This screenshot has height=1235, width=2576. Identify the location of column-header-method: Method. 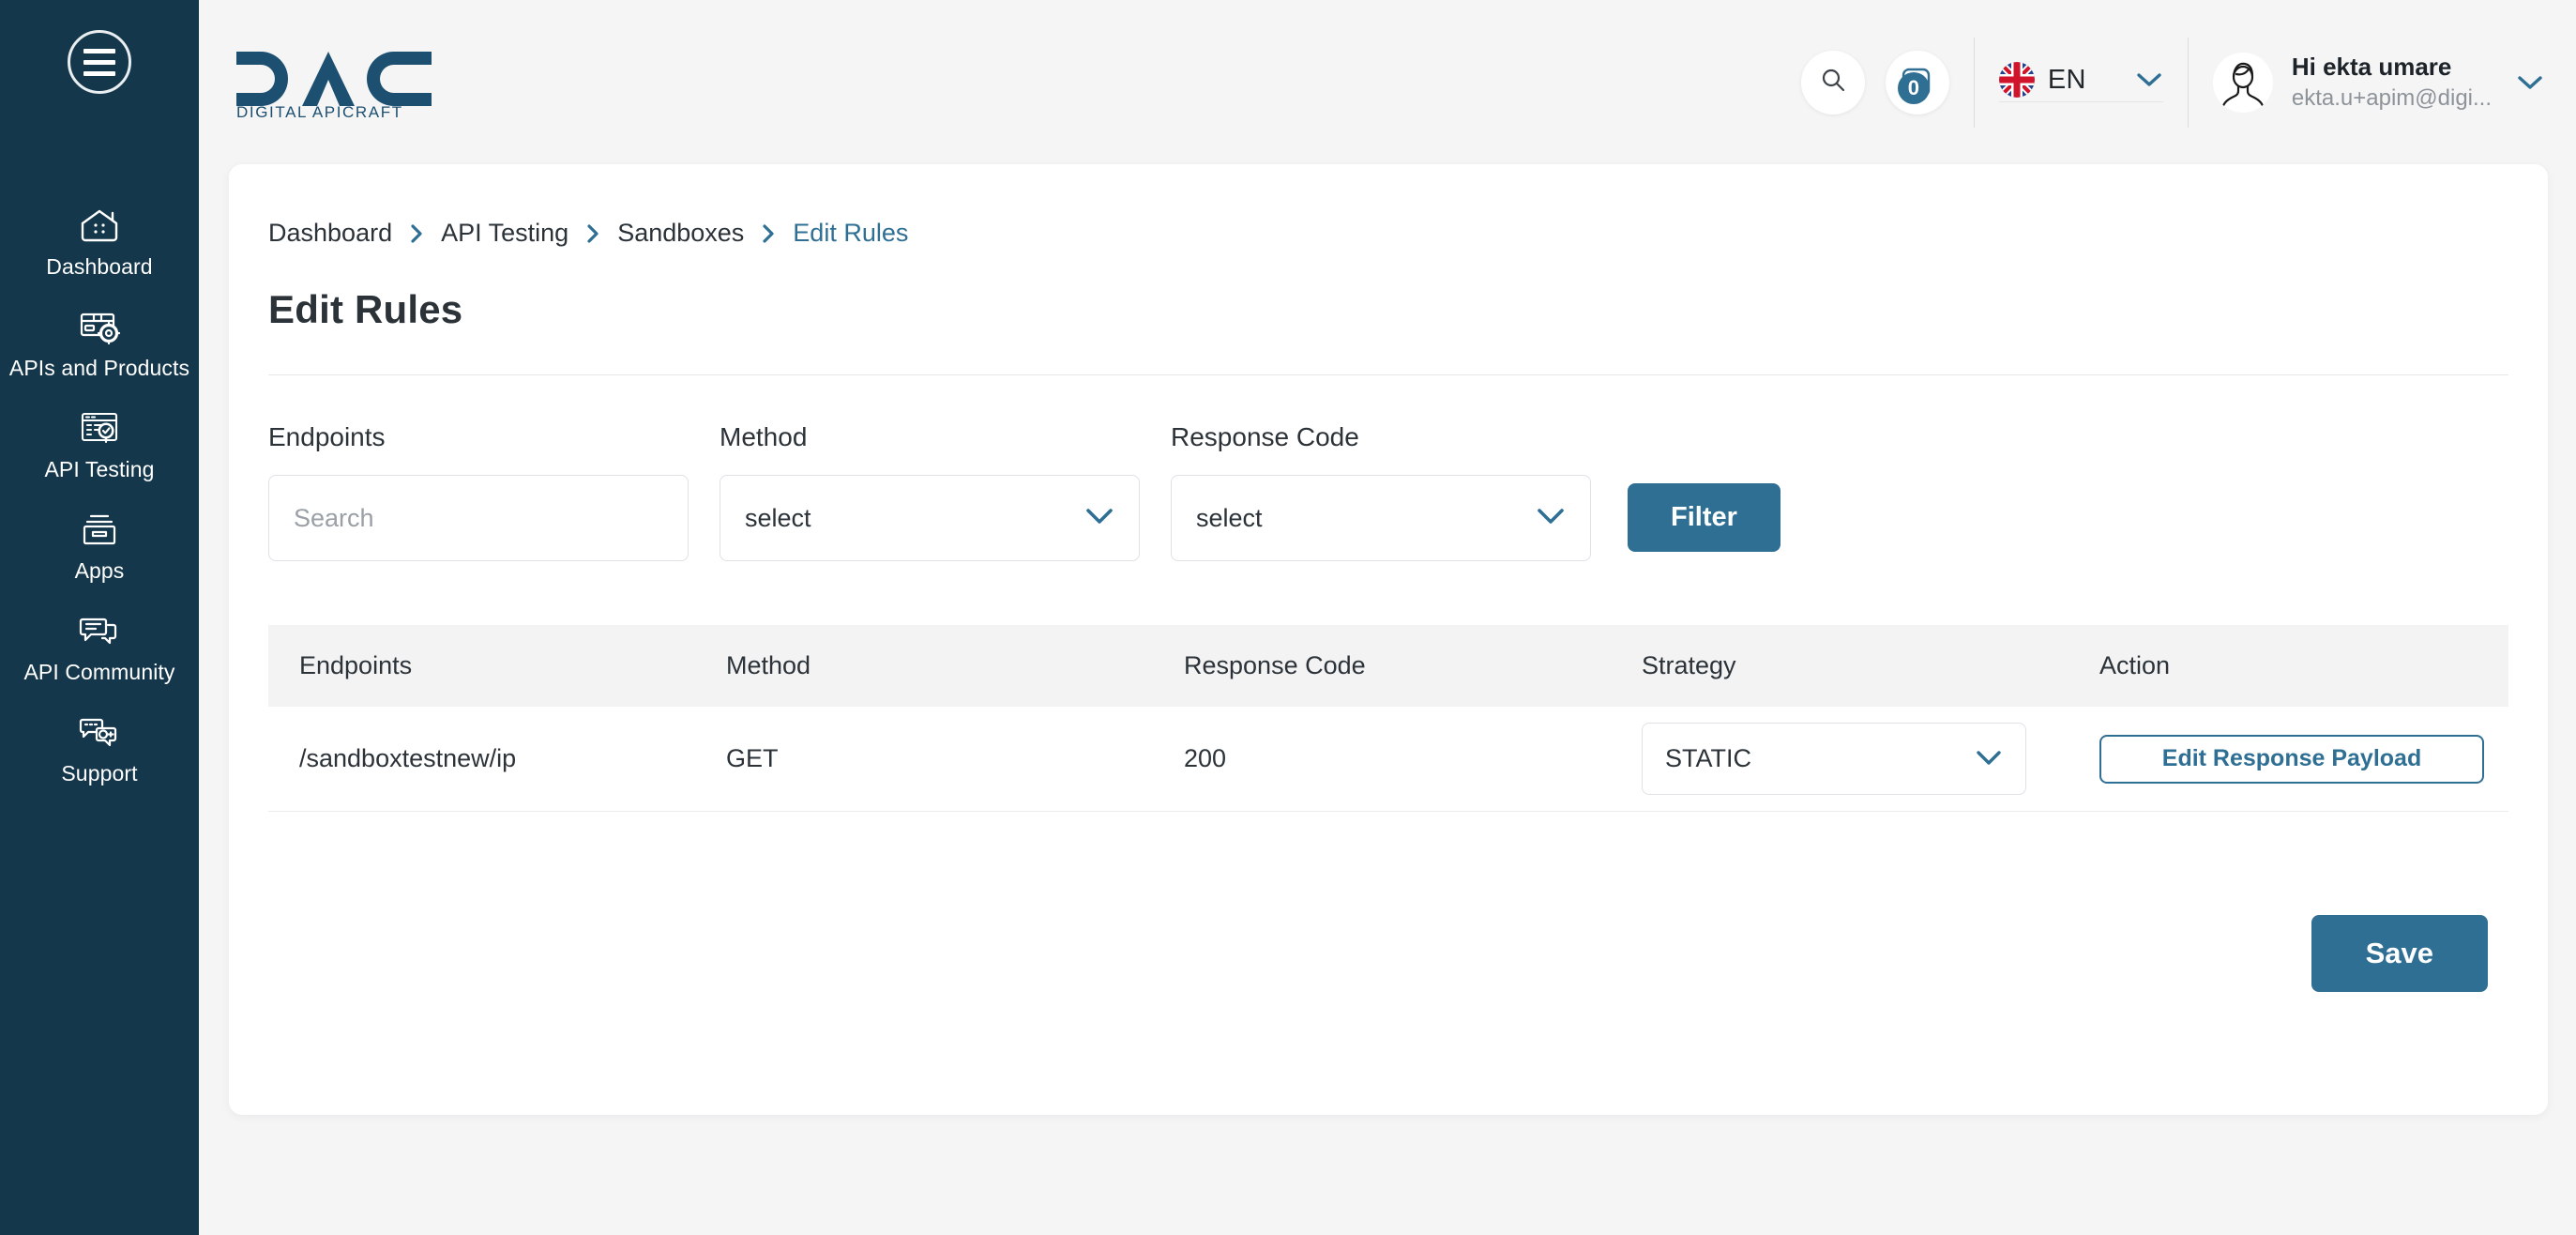
(768, 665).